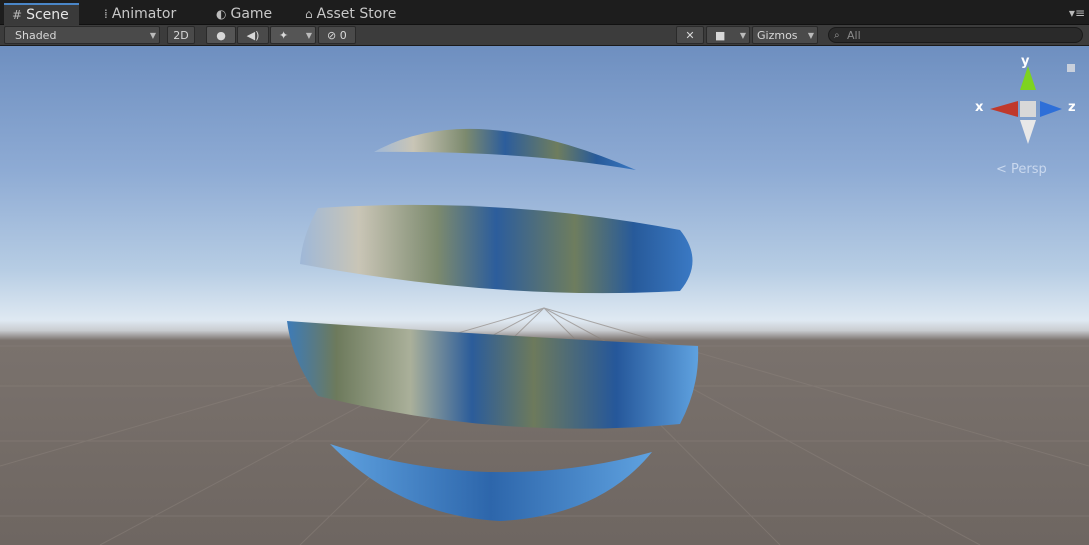 The width and height of the screenshot is (1089, 545). I want to click on earth-slice-bottom, so click(491, 482).